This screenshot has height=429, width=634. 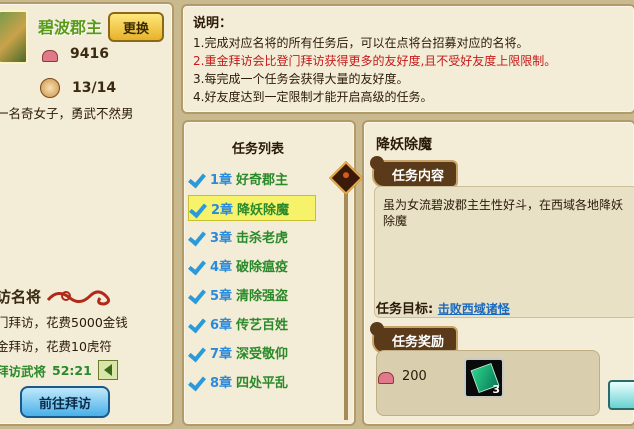 What do you see at coordinates (313, 97) in the screenshot?
I see `instruction-item: 4.好友度达到一定限制才能开启高级的任务。` at bounding box center [313, 97].